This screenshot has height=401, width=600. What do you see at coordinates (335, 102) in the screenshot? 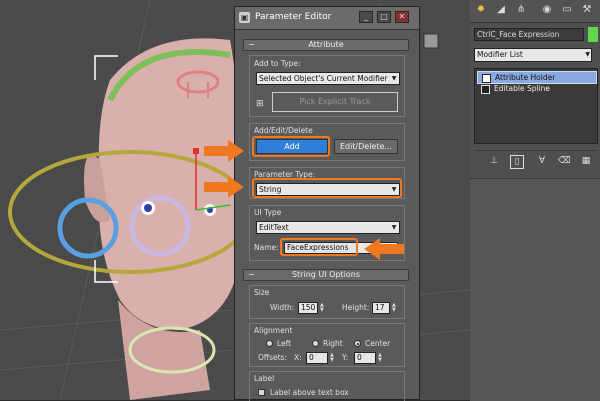
I see `pick-explicit-track-button: Pick Explicit Track` at bounding box center [335, 102].